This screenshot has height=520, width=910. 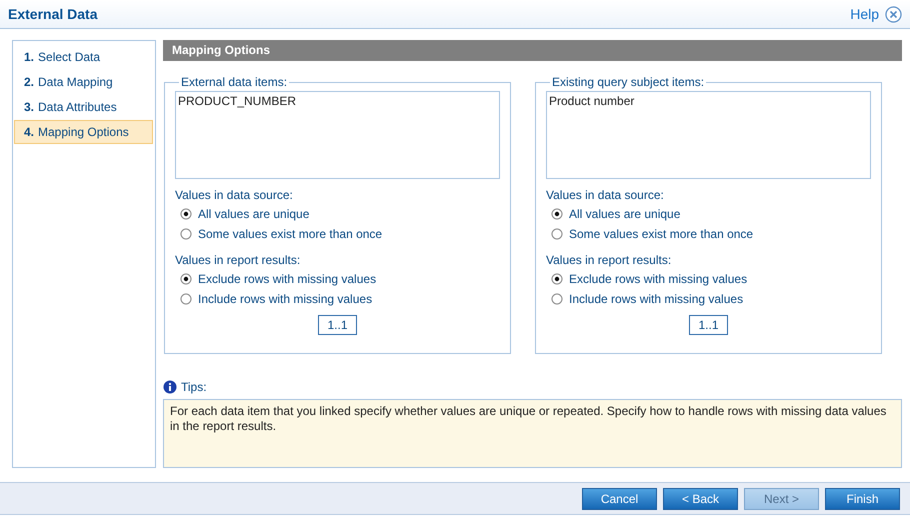 What do you see at coordinates (337, 135) in the screenshot?
I see `items-list: PRODUCT_NUMBER` at bounding box center [337, 135].